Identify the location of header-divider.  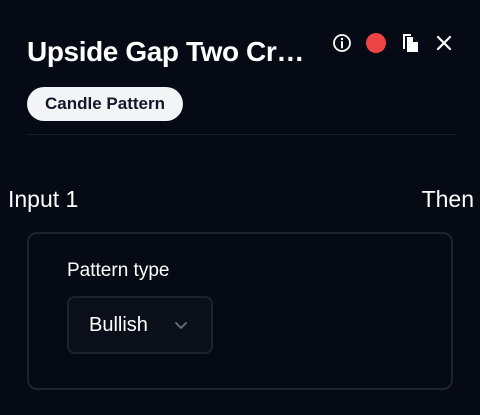
(241, 134).